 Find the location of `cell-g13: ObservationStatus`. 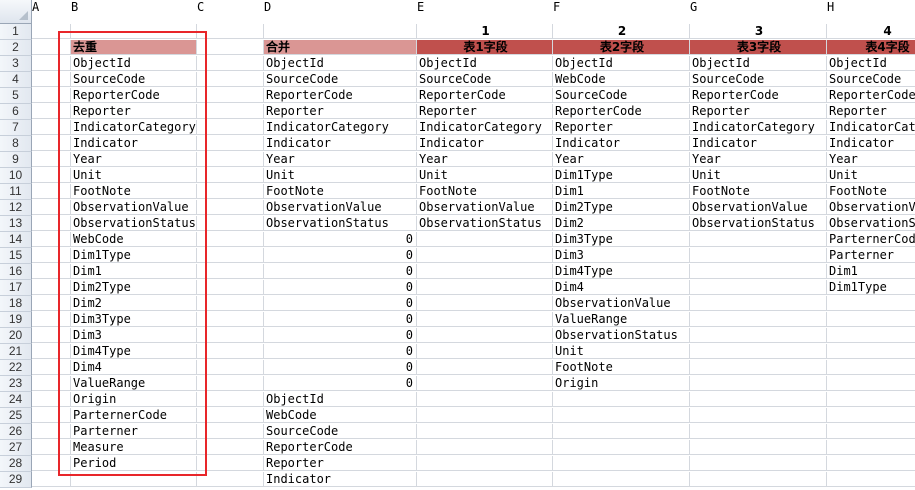

cell-g13: ObservationStatus is located at coordinates (758, 223).